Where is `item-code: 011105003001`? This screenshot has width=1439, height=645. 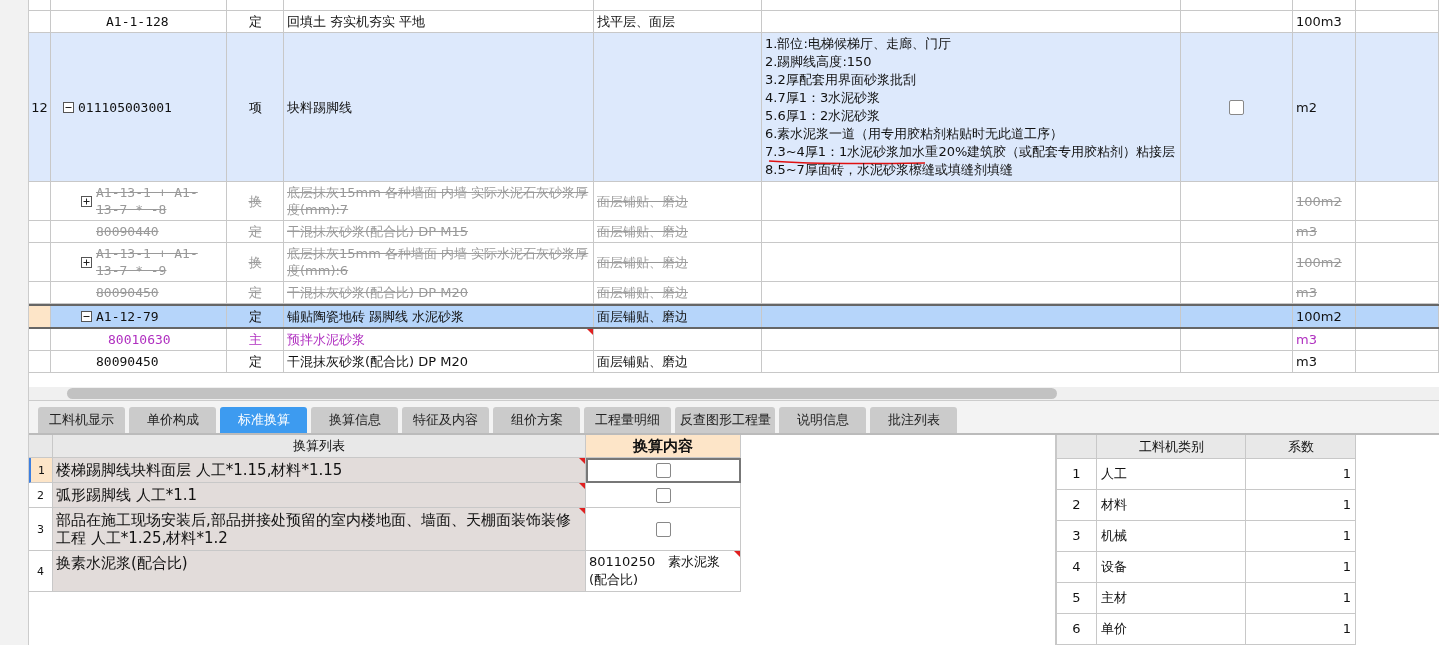 item-code: 011105003001 is located at coordinates (125, 107).